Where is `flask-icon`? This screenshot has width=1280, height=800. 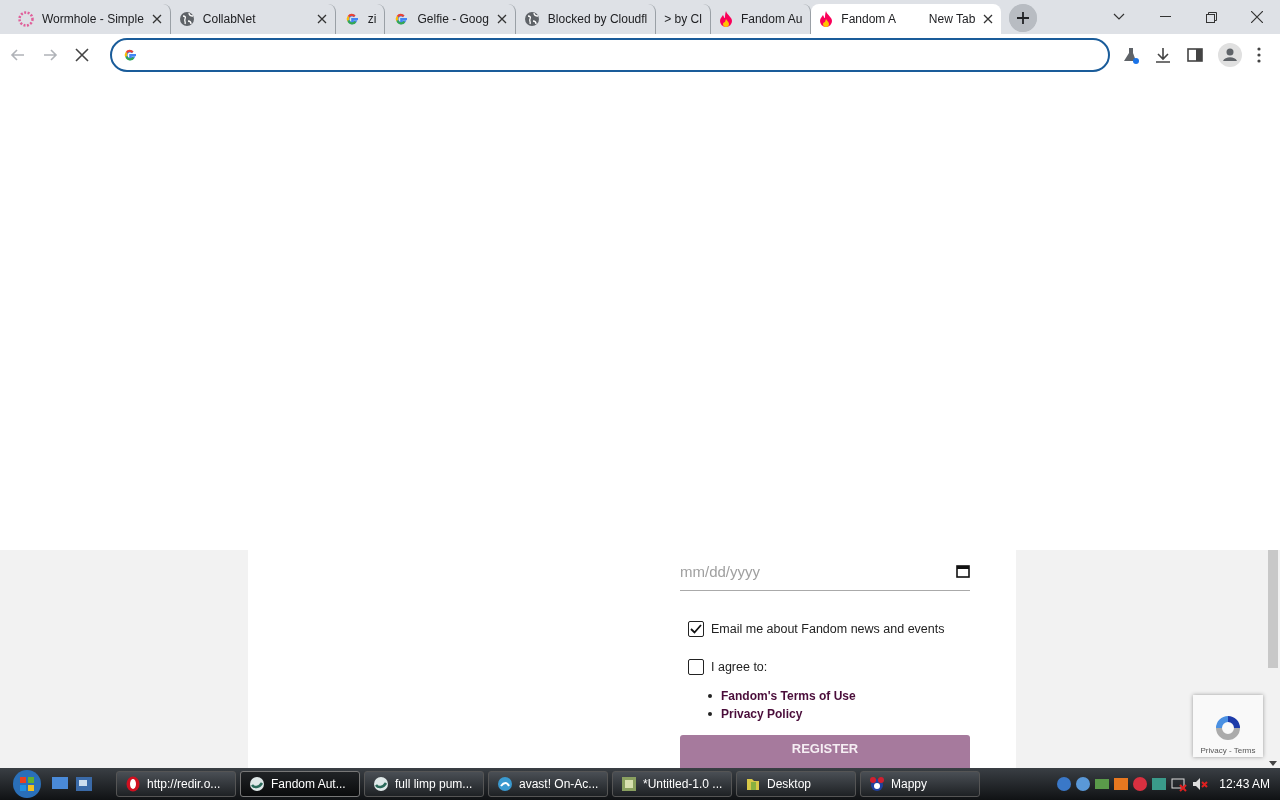 flask-icon is located at coordinates (1131, 54).